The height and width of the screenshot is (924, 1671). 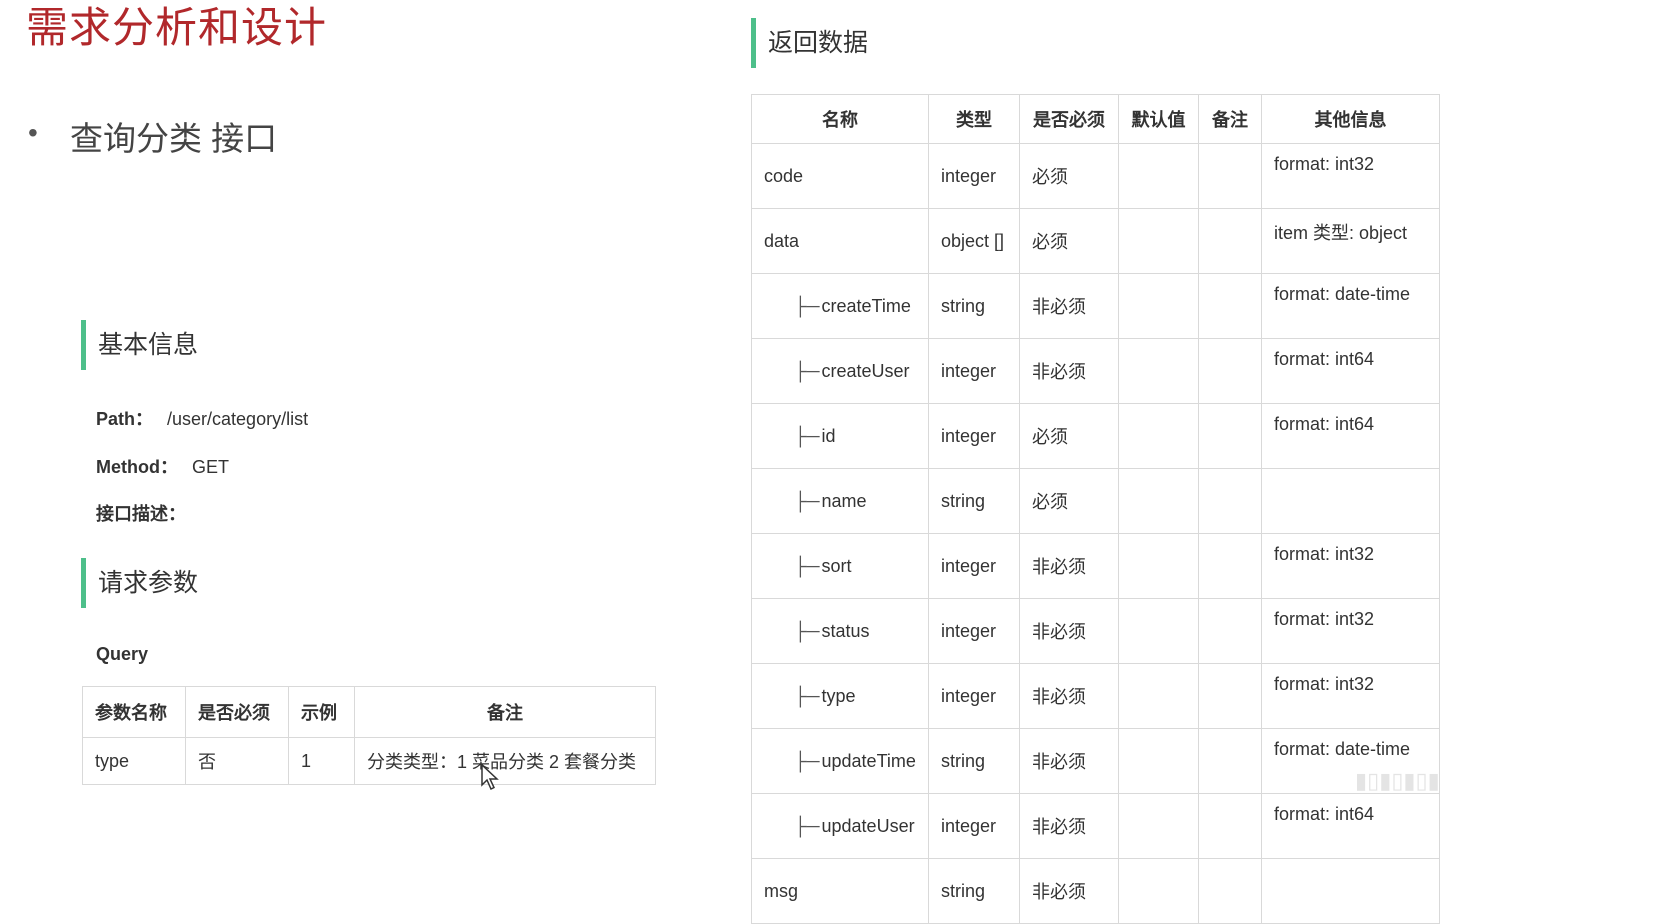 What do you see at coordinates (125, 419) in the screenshot?
I see `path-label: Path：` at bounding box center [125, 419].